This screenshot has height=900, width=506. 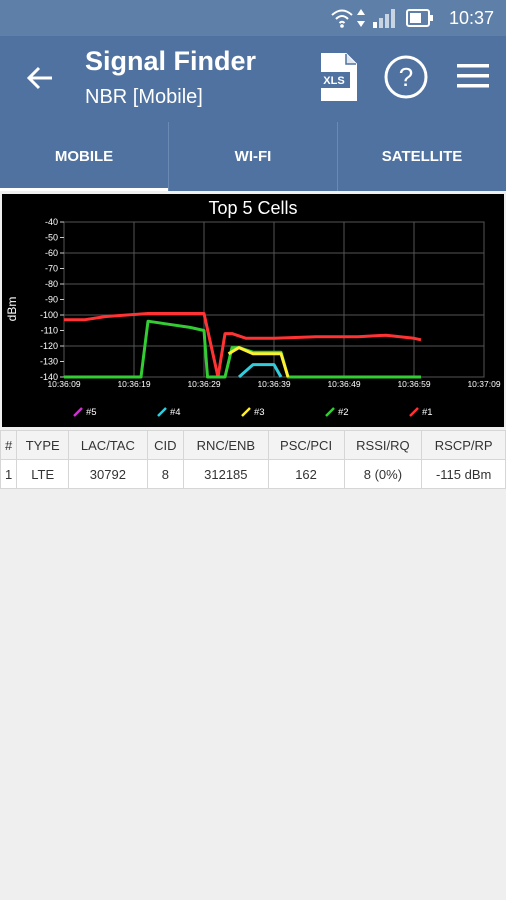 What do you see at coordinates (51, 253) in the screenshot?
I see `chart-y-tick-label: -60` at bounding box center [51, 253].